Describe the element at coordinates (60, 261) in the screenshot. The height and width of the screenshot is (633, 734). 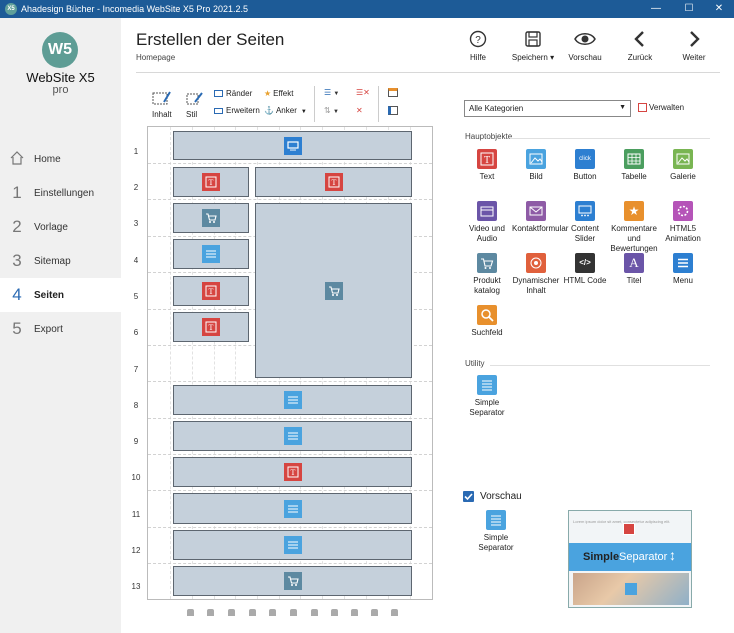
I see `sidebar-item-sitemap: 3 Sitemap` at that location.